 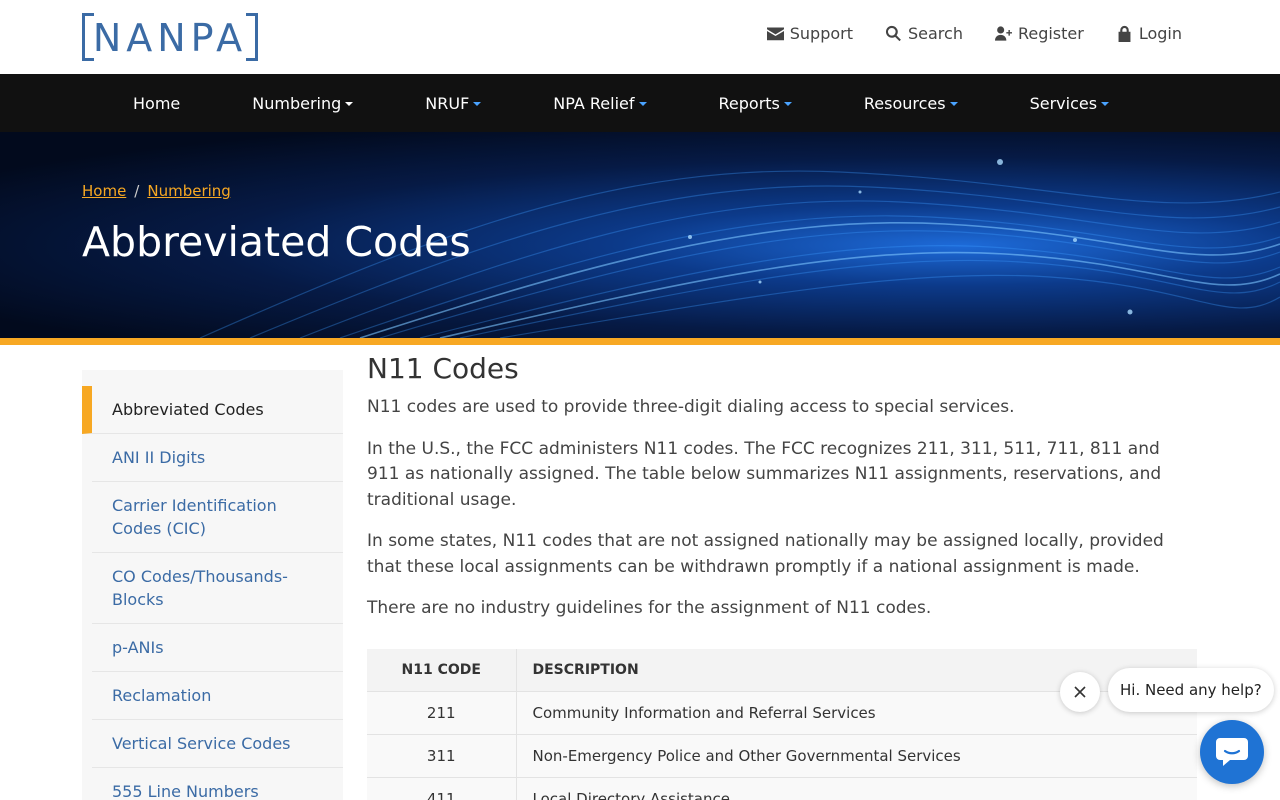 I want to click on nav-resources-label: Resources, so click(x=904, y=103).